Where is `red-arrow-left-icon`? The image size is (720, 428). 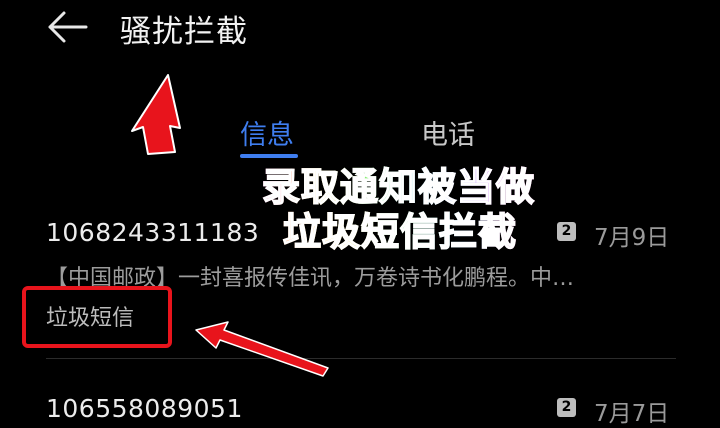 red-arrow-left-icon is located at coordinates (262, 349).